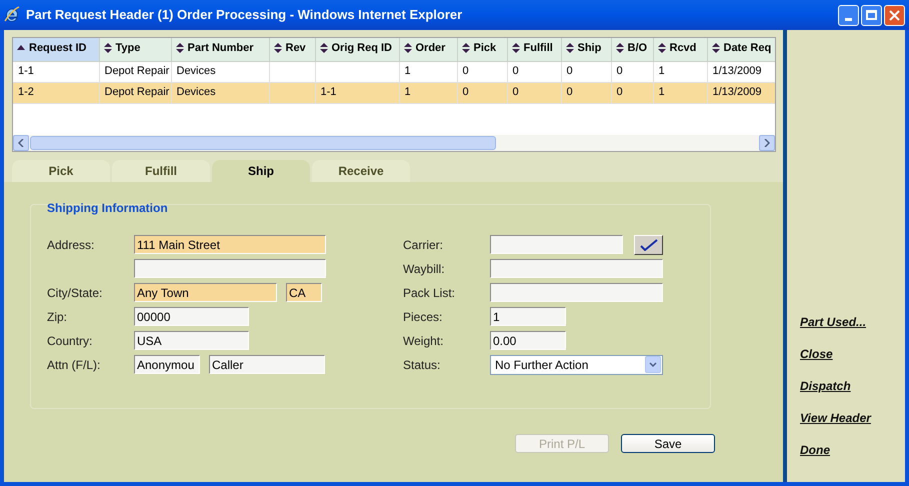 The image size is (909, 486). I want to click on tab: Fulfill, so click(161, 171).